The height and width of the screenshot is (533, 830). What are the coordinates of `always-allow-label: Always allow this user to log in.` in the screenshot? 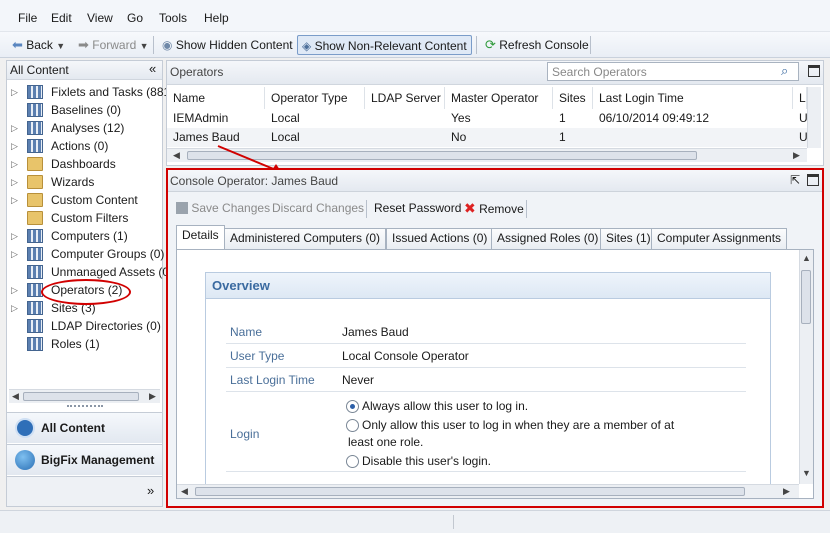 It's located at (445, 406).